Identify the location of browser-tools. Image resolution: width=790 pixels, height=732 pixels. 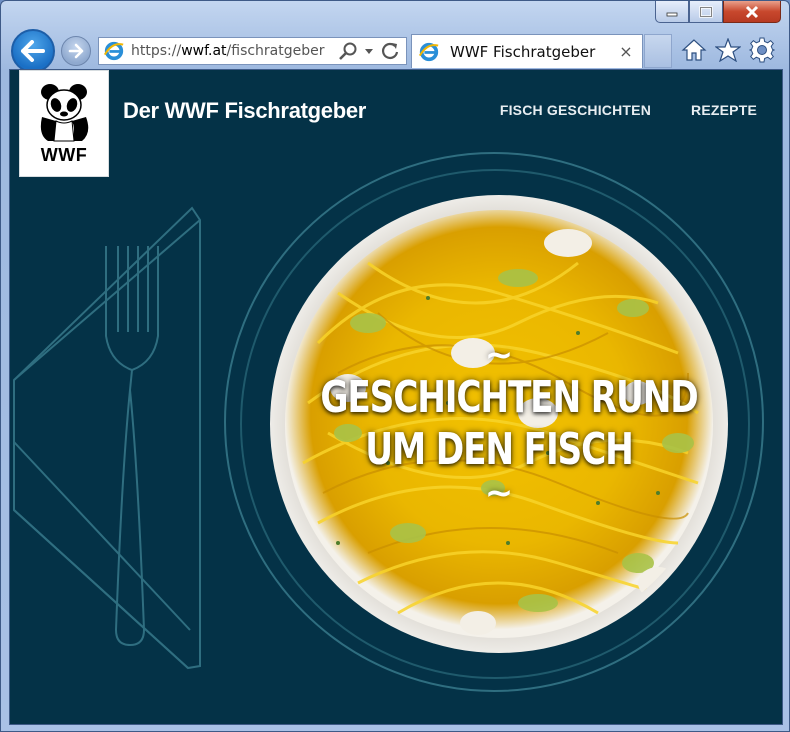
(728, 50).